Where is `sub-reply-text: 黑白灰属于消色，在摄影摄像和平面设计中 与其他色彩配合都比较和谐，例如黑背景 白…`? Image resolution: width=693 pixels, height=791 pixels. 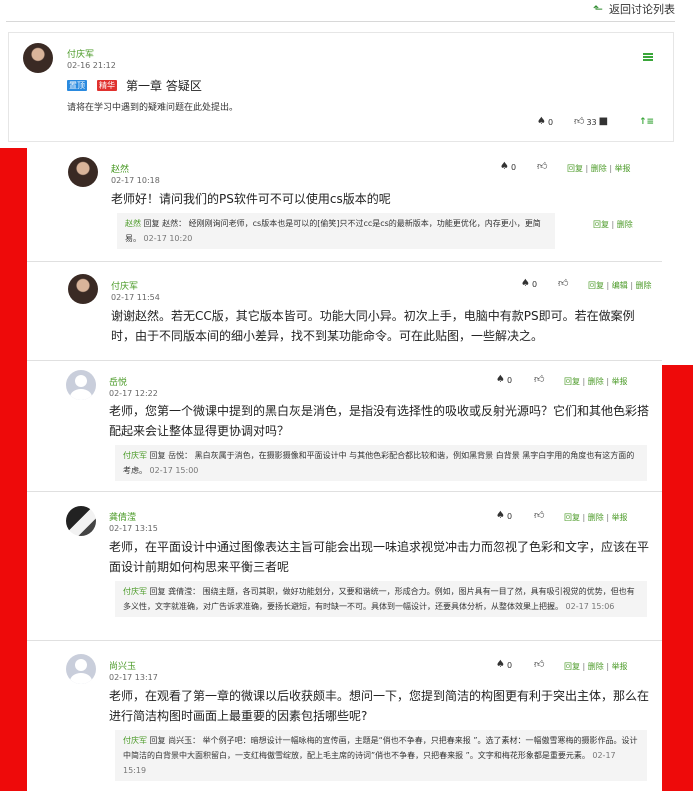 sub-reply-text: 黑白灰属于消色，在摄影摄像和平面设计中 与其他色彩配合都比较和谐，例如黑背景 白… is located at coordinates (379, 463).